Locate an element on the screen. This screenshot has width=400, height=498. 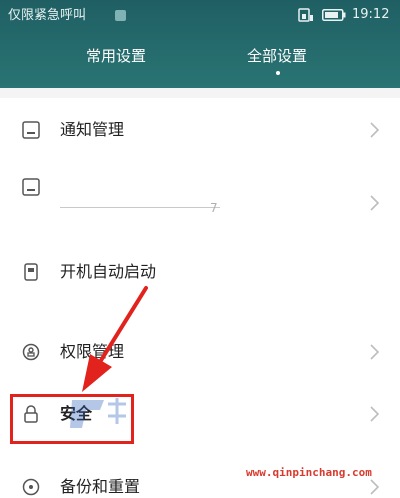
permission-icon is located at coordinates (31, 352).